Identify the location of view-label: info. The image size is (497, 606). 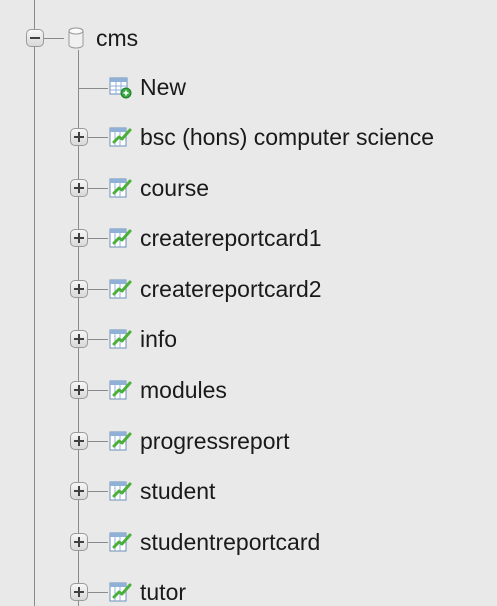
(159, 339).